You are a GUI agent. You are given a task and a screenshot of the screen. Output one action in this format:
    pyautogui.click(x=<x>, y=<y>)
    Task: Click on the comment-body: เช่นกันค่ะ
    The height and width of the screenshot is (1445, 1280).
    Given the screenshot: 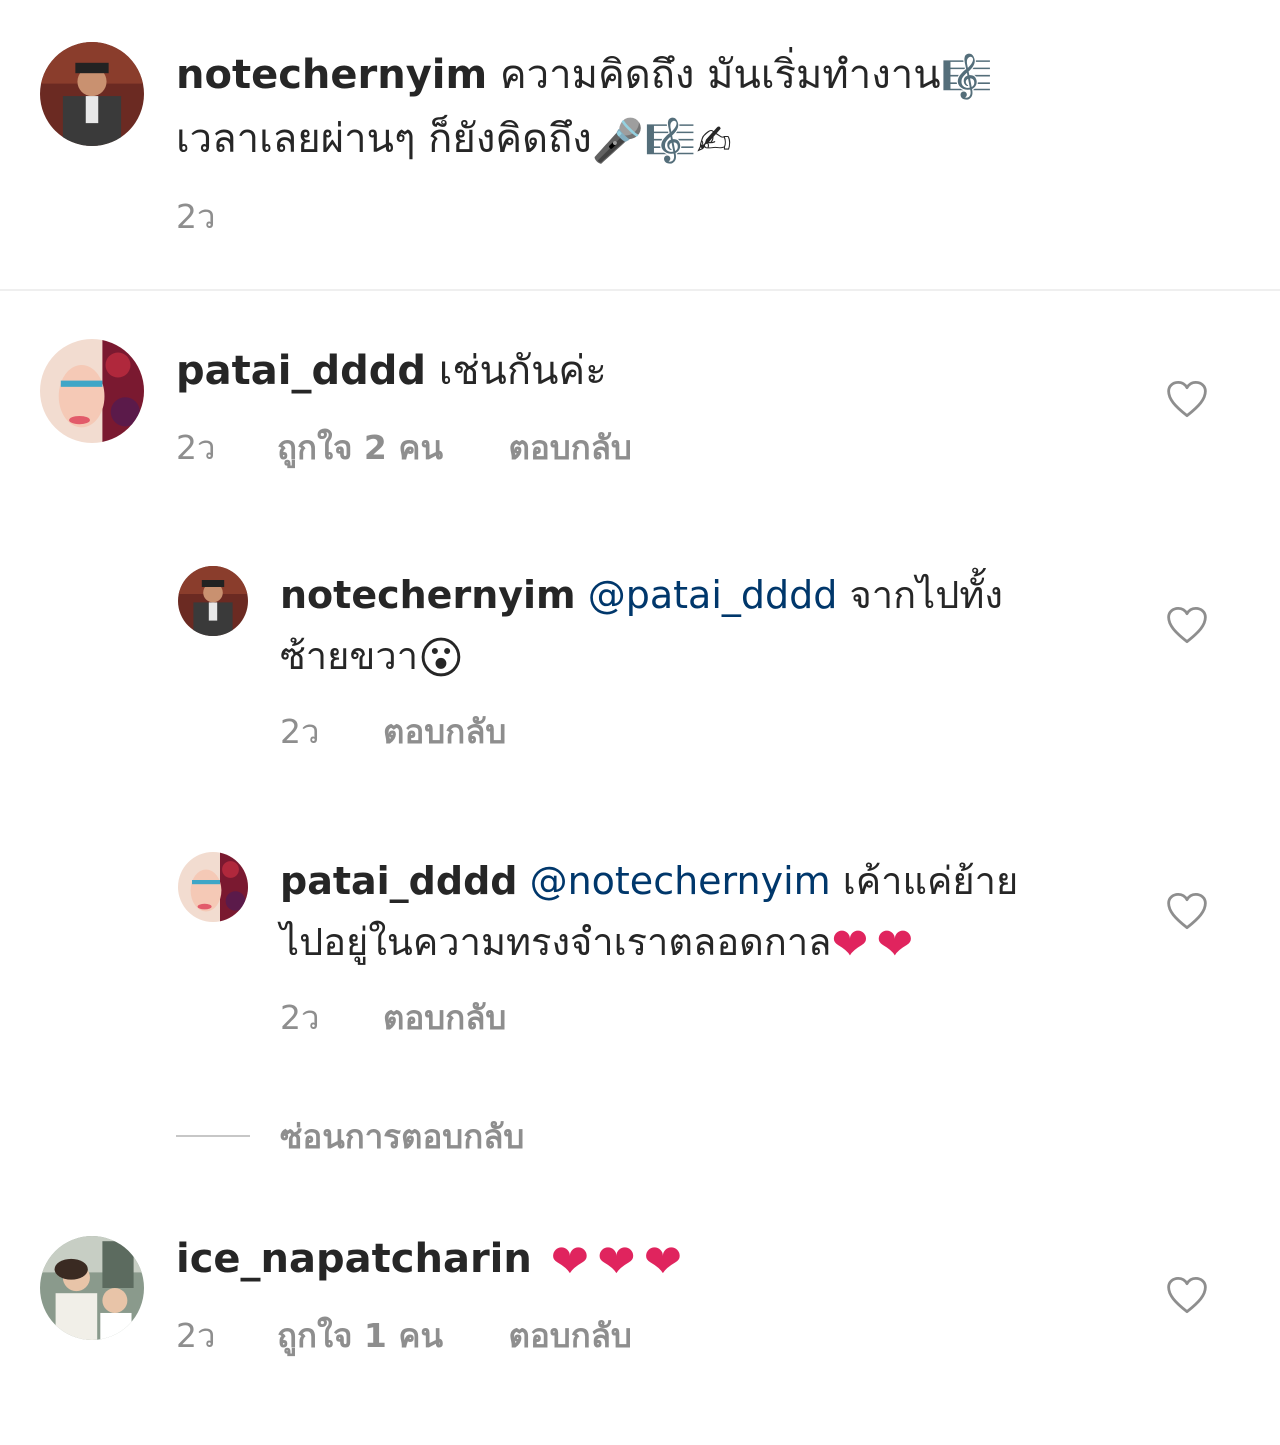 What is the action you would take?
    pyautogui.click(x=522, y=371)
    